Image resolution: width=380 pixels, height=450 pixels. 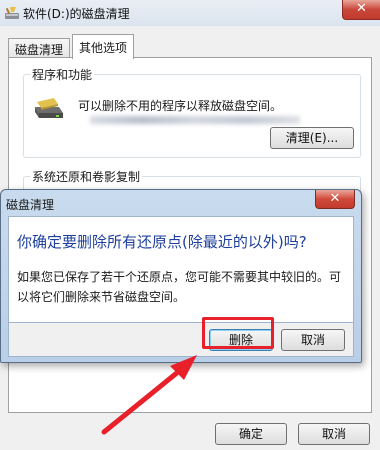 What do you see at coordinates (149, 395) in the screenshot?
I see `annotation-arrow-icon` at bounding box center [149, 395].